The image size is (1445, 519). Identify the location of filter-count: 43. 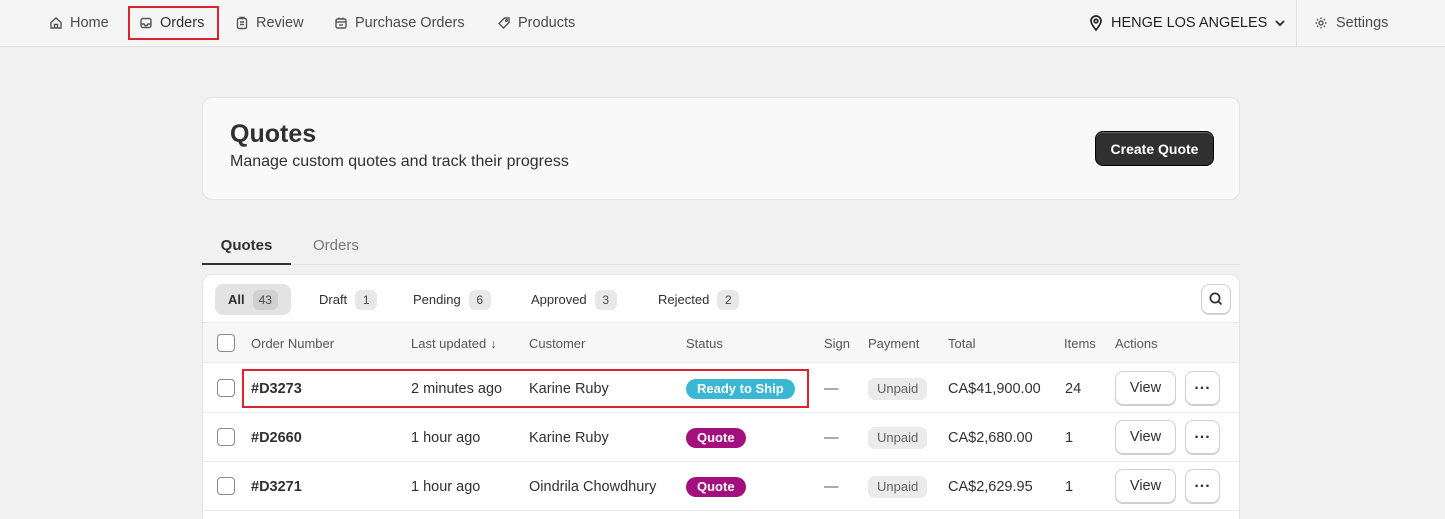
(265, 299).